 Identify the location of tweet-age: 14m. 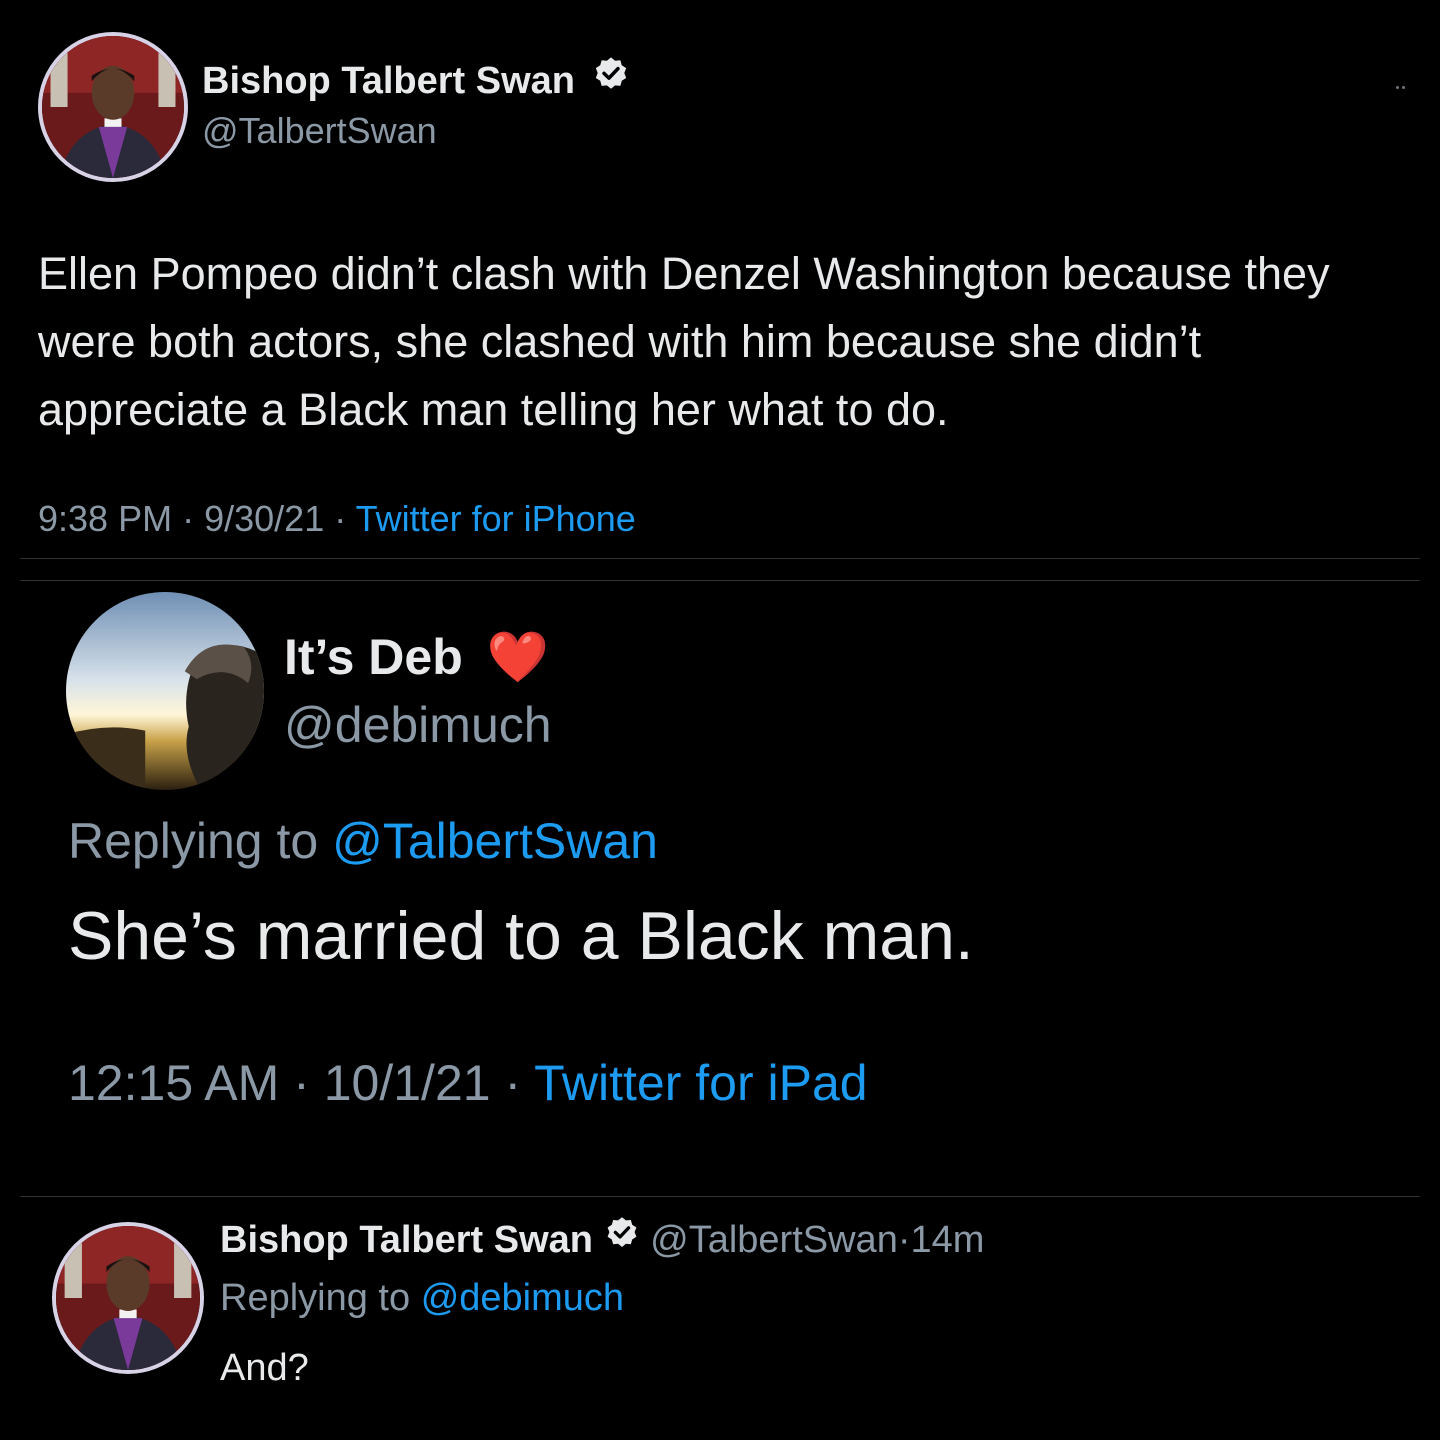
(947, 1240).